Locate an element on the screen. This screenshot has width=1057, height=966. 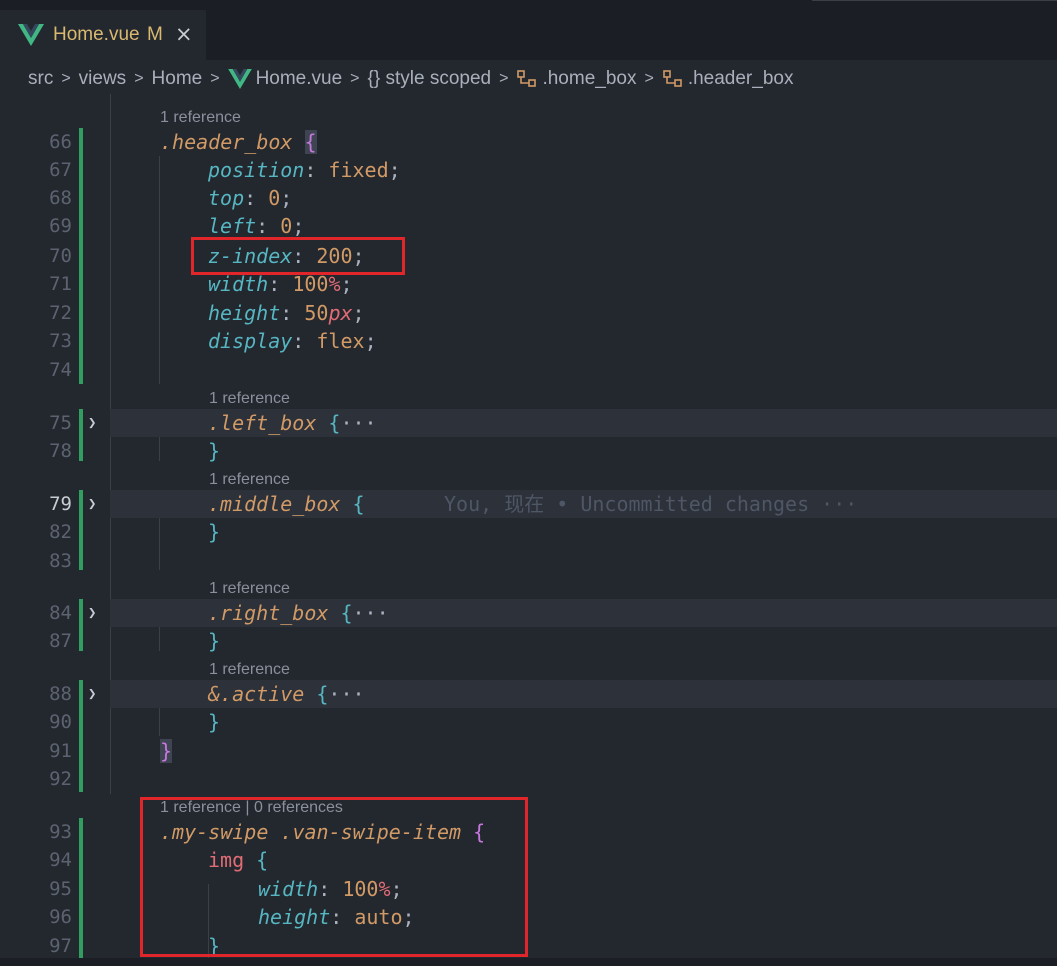
tab-modified-indicator: M is located at coordinates (155, 34).